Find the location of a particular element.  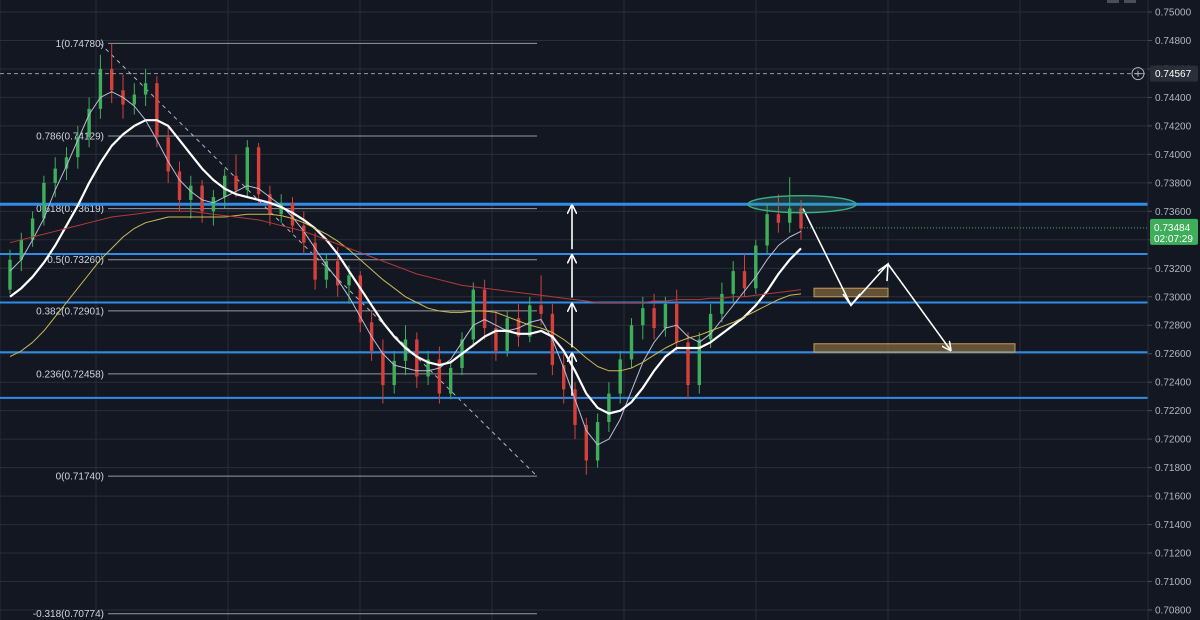

price-tick-label: 0.73800 is located at coordinates (1173, 183).